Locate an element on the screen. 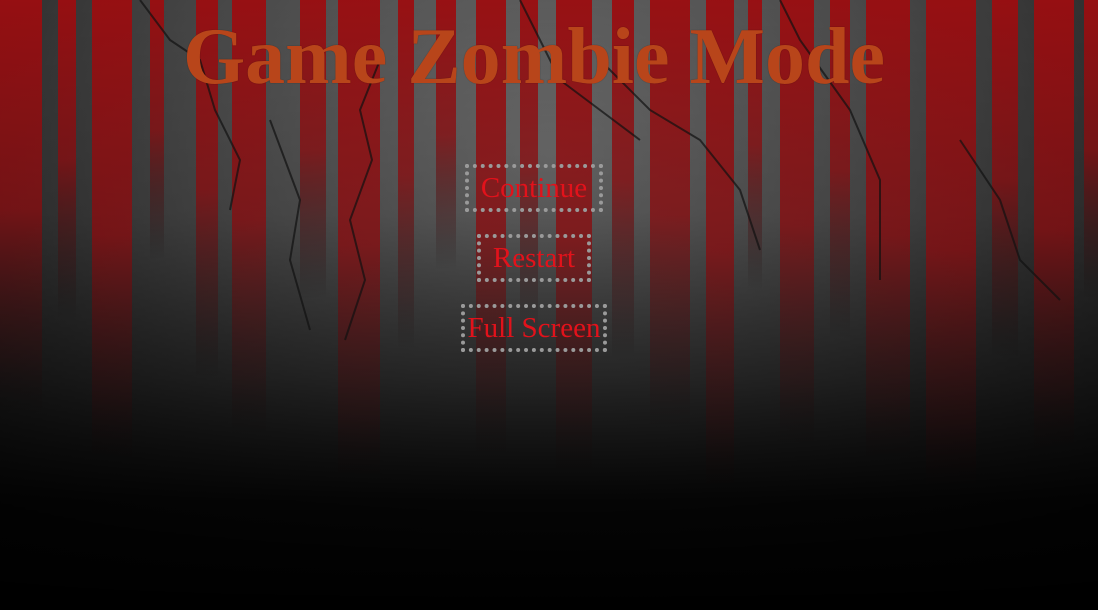 Image resolution: width=1098 pixels, height=610 pixels. page-title: Game Zombie Mode is located at coordinates (534, 57).